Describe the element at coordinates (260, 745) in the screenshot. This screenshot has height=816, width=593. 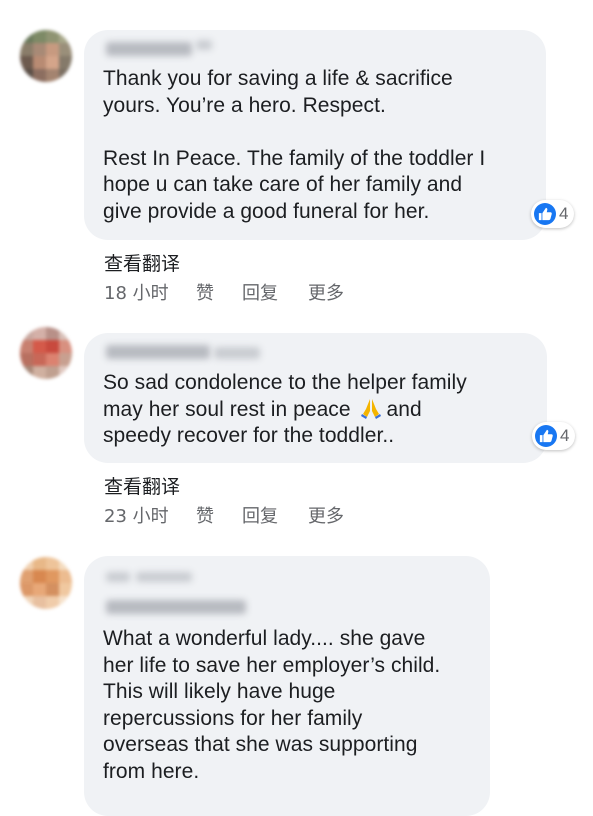
I see `comment-line: overseas that she was supporting` at that location.